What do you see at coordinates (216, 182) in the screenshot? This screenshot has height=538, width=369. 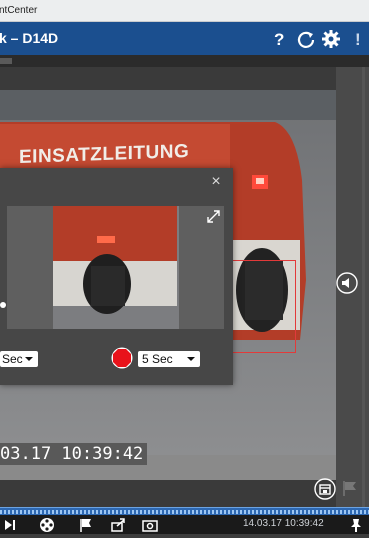 I see `close-icon: ×` at bounding box center [216, 182].